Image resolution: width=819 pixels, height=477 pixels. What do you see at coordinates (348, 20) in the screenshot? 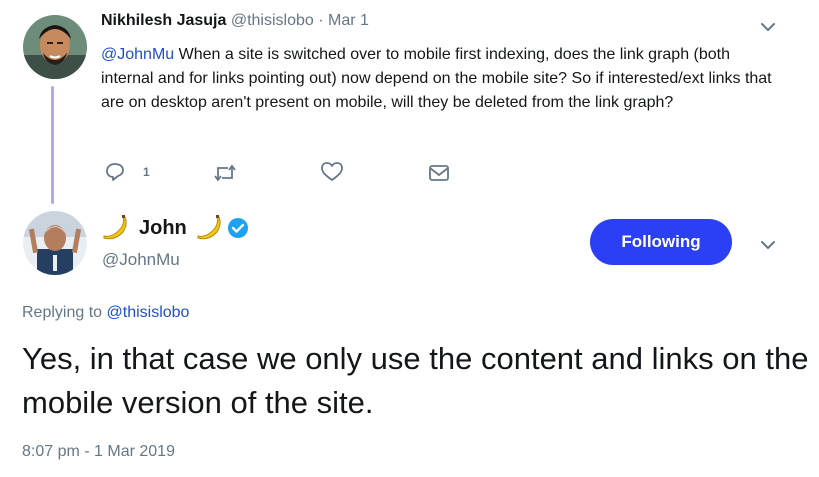
I see `parent-tweet-date: Mar 1` at bounding box center [348, 20].